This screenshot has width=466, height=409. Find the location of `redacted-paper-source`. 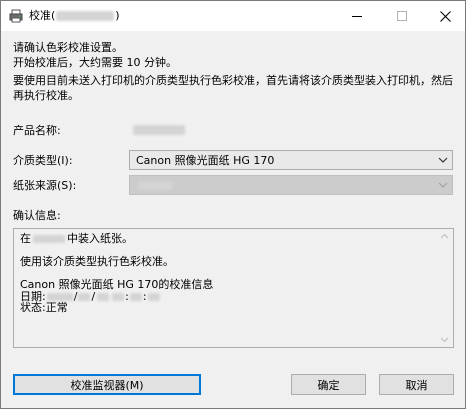

redacted-paper-source is located at coordinates (155, 185).